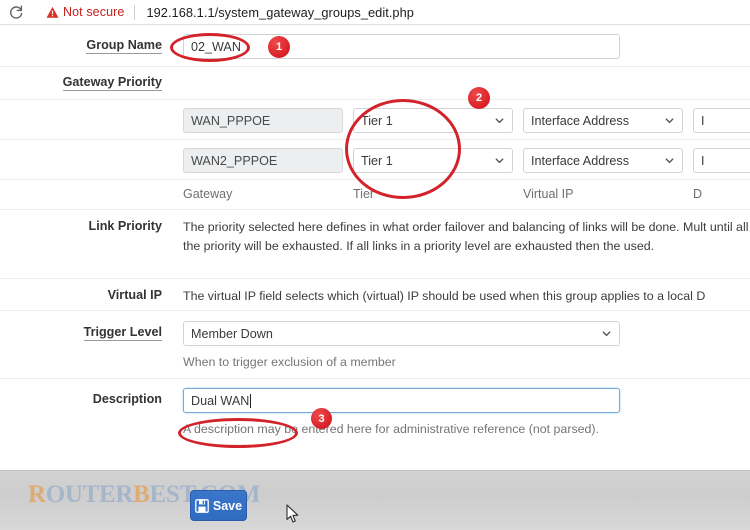  What do you see at coordinates (208, 194) in the screenshot?
I see `header-gateway: Gateway` at bounding box center [208, 194].